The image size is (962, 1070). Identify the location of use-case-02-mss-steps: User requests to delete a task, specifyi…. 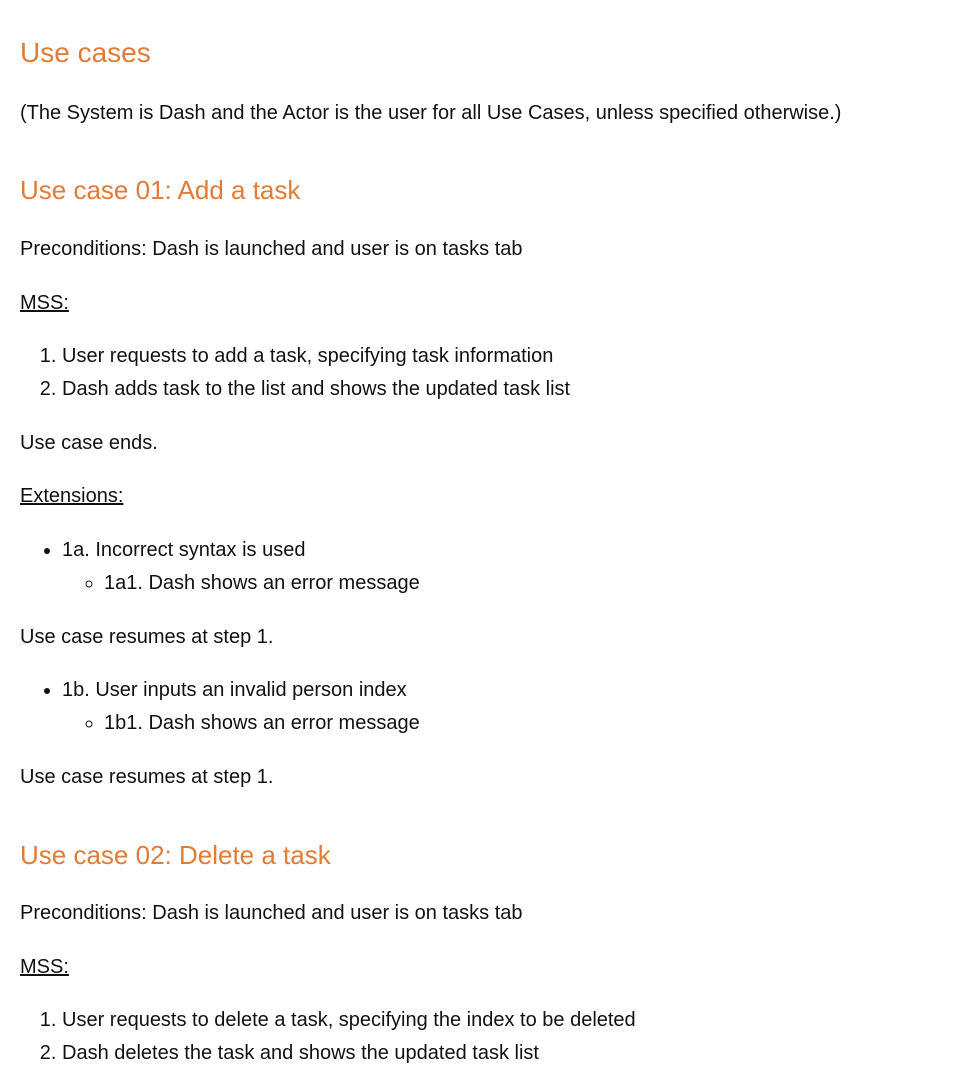
(328, 1037).